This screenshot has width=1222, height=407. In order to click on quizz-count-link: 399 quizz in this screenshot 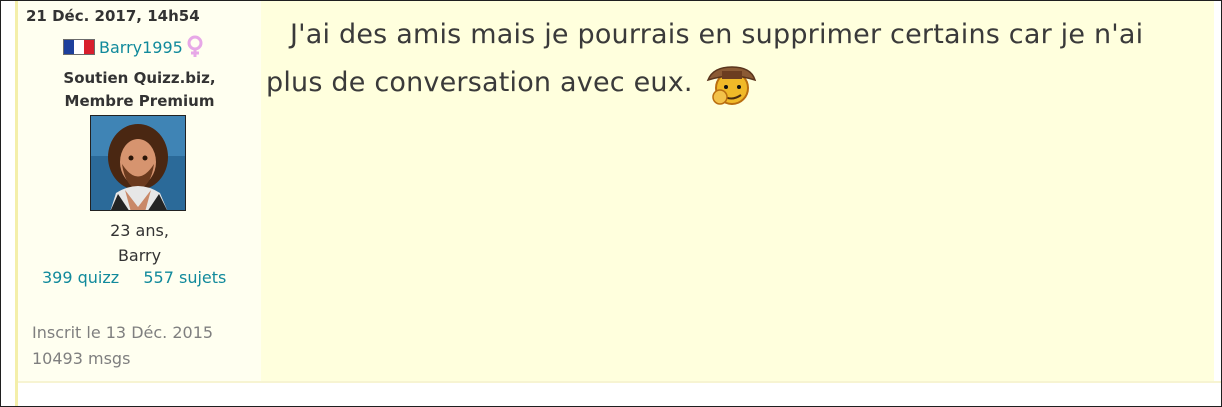, I will do `click(80, 277)`.